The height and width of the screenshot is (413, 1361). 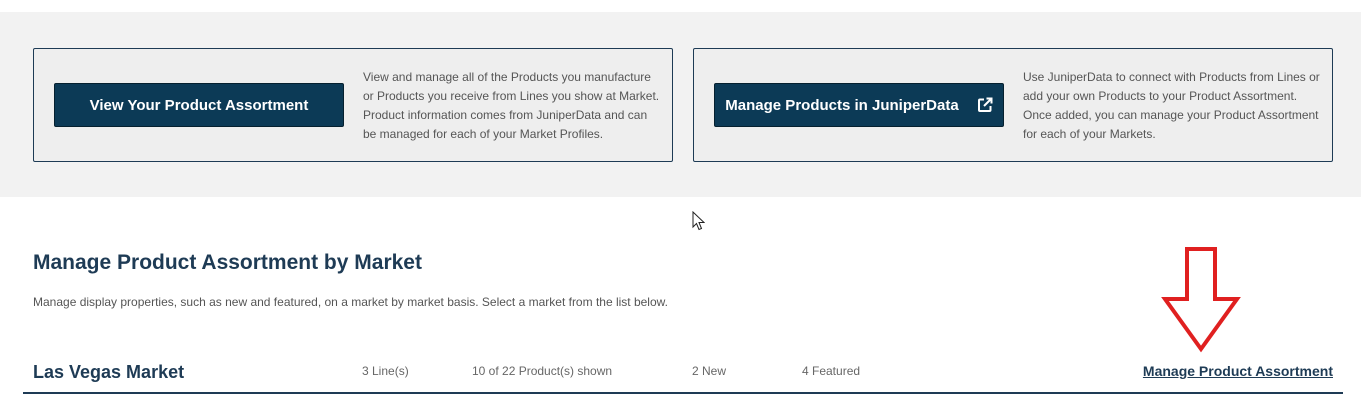 What do you see at coordinates (709, 371) in the screenshot?
I see `new-count: 2 New` at bounding box center [709, 371].